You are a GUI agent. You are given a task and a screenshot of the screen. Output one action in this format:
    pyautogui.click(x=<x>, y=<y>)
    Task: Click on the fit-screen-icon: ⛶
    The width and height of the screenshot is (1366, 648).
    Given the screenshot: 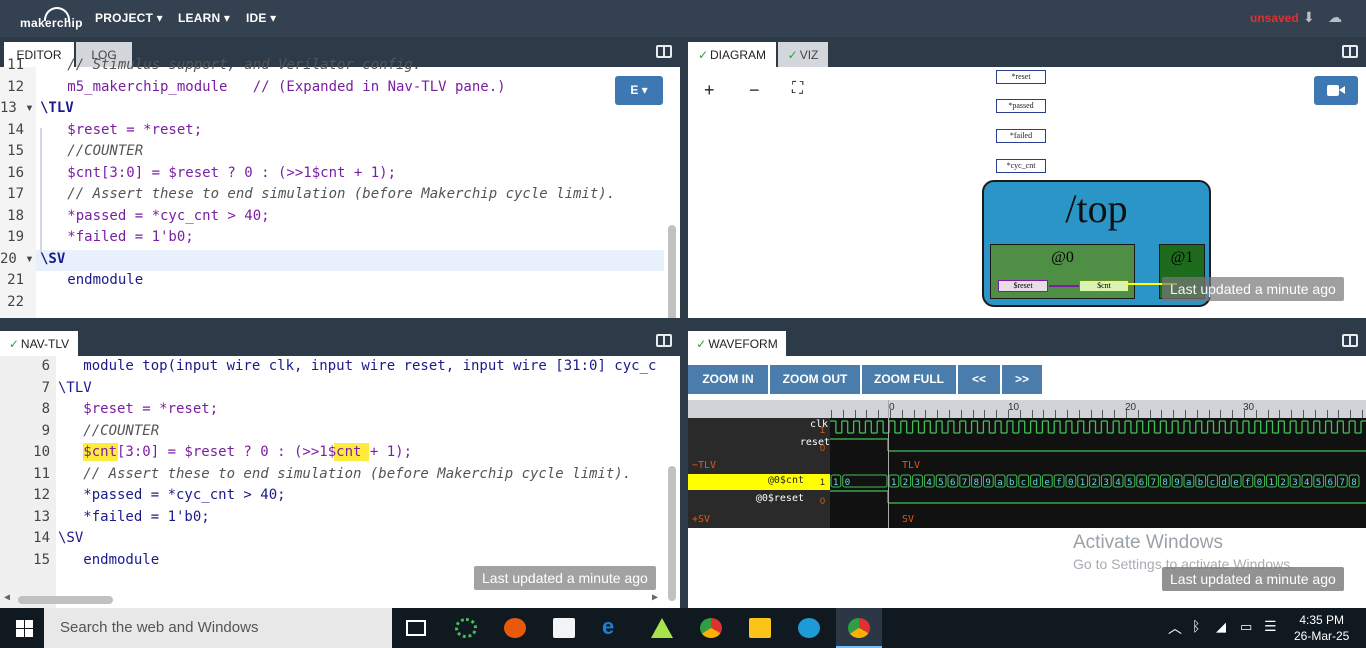 What is the action you would take?
    pyautogui.click(x=797, y=89)
    